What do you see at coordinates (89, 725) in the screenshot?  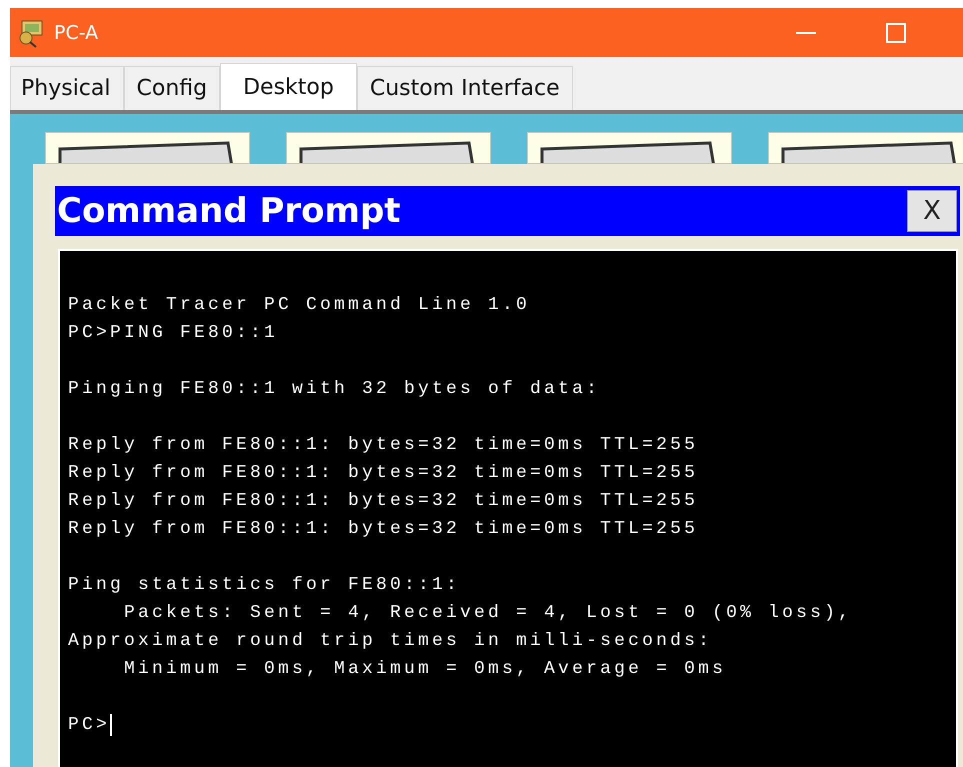 I see `terminal-prompt: PC>` at bounding box center [89, 725].